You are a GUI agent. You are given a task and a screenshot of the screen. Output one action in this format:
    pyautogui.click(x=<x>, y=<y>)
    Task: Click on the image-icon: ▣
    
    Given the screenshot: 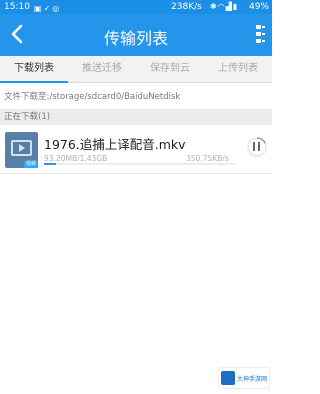 What is the action you would take?
    pyautogui.click(x=39, y=8)
    